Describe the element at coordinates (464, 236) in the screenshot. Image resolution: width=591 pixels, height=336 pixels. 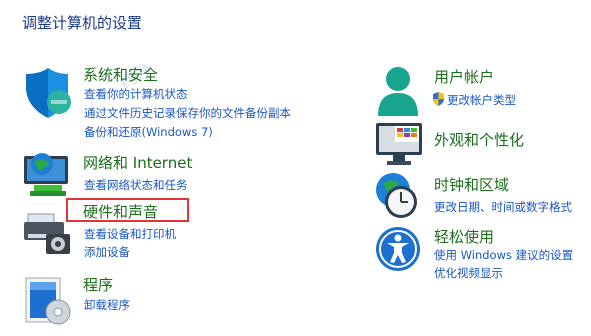
I see `category-ease-of-access: 轻松使用` at that location.